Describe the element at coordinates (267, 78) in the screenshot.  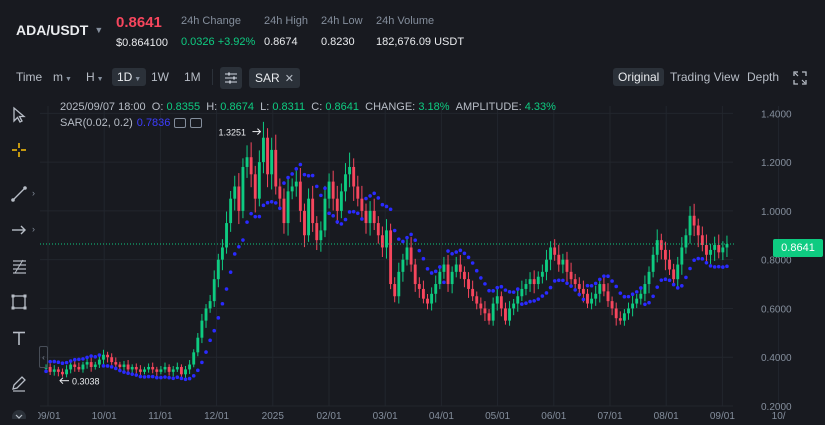
I see `sar-chip-label: SAR` at that location.